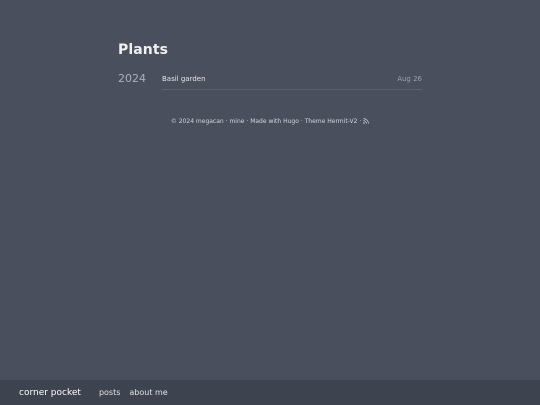  I want to click on post-date: Aug 26, so click(409, 79).